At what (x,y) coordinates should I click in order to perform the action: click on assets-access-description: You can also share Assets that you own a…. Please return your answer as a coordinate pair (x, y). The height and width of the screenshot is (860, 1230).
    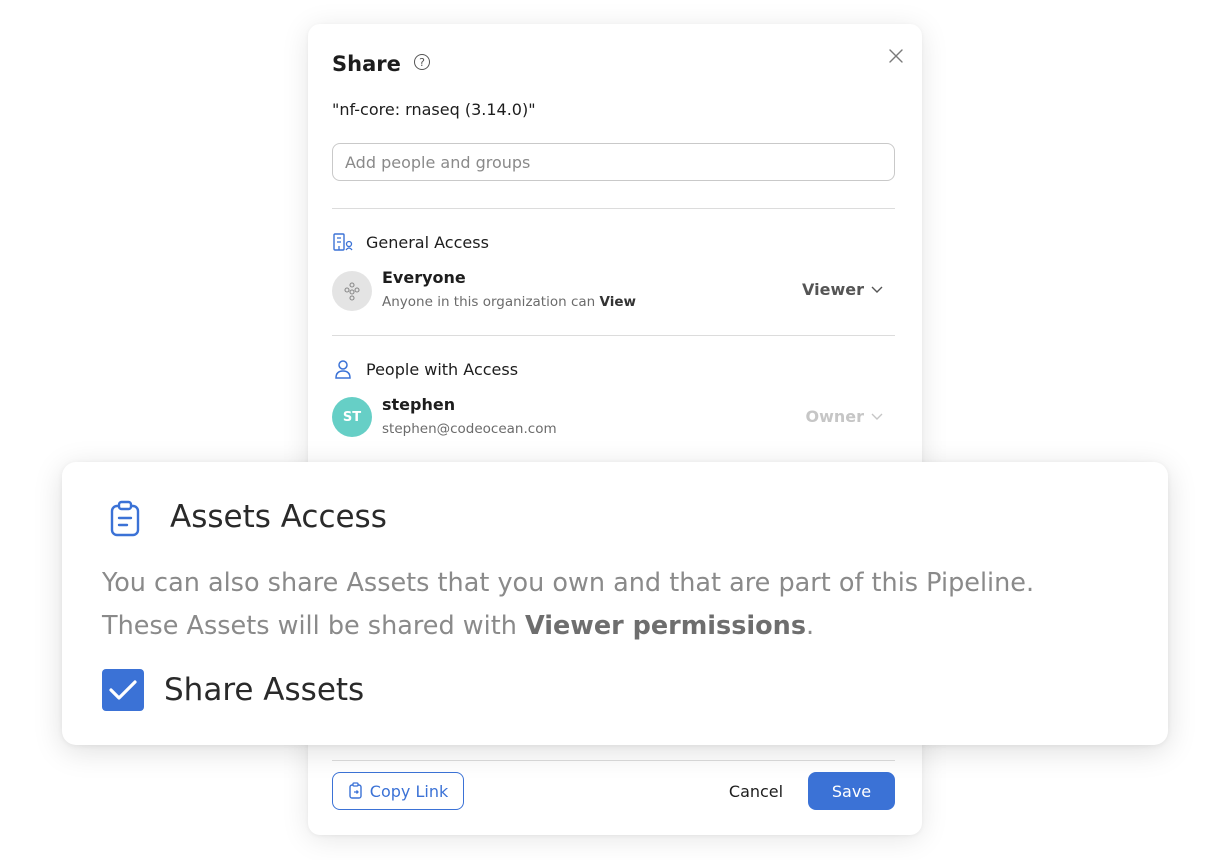
    Looking at the image, I should click on (622, 605).